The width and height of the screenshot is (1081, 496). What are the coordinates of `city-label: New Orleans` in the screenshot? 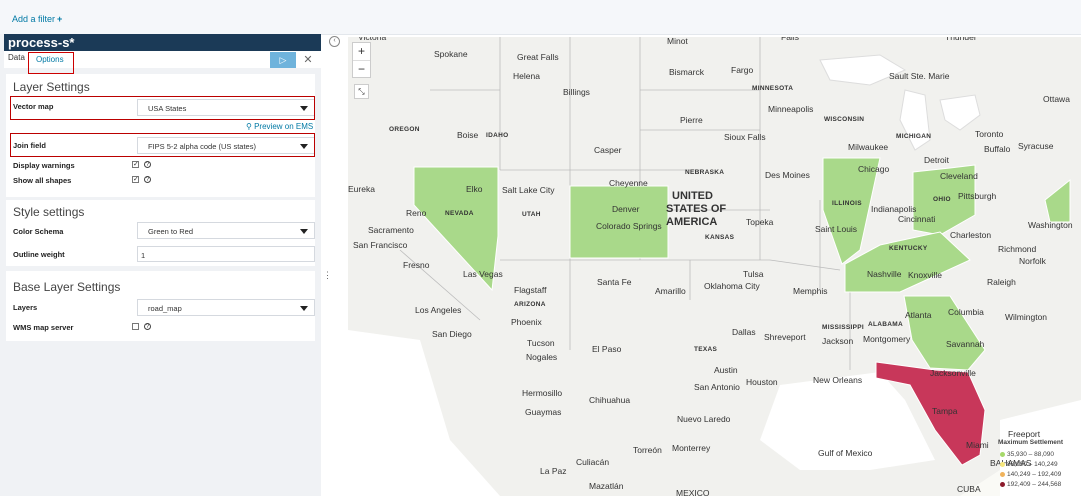 It's located at (837, 380).